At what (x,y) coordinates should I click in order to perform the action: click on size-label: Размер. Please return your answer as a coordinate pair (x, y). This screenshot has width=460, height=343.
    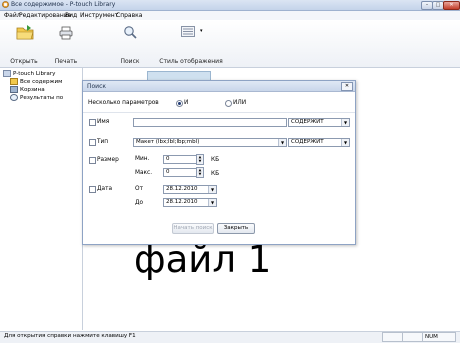
    Looking at the image, I should click on (108, 160).